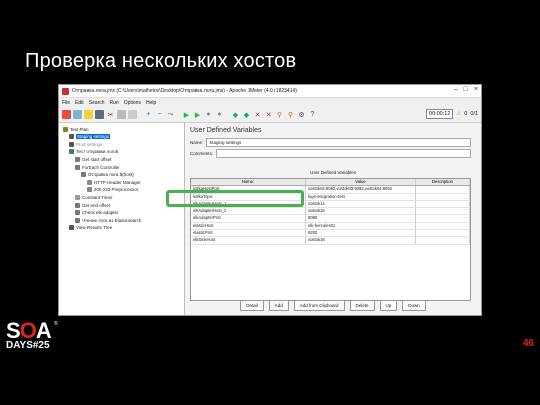 Image resolution: width=540 pixels, height=405 pixels. Describe the element at coordinates (132, 103) in the screenshot. I see `menu-options: Options` at that location.